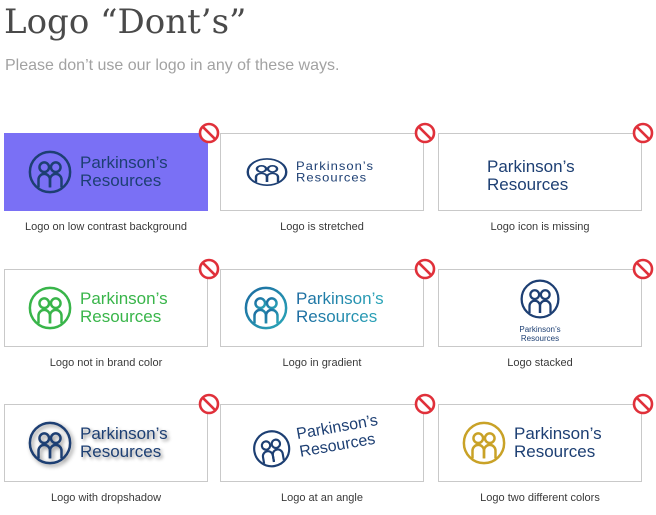 This screenshot has width=656, height=515. I want to click on example-caption: Logo at an angle, so click(322, 498).